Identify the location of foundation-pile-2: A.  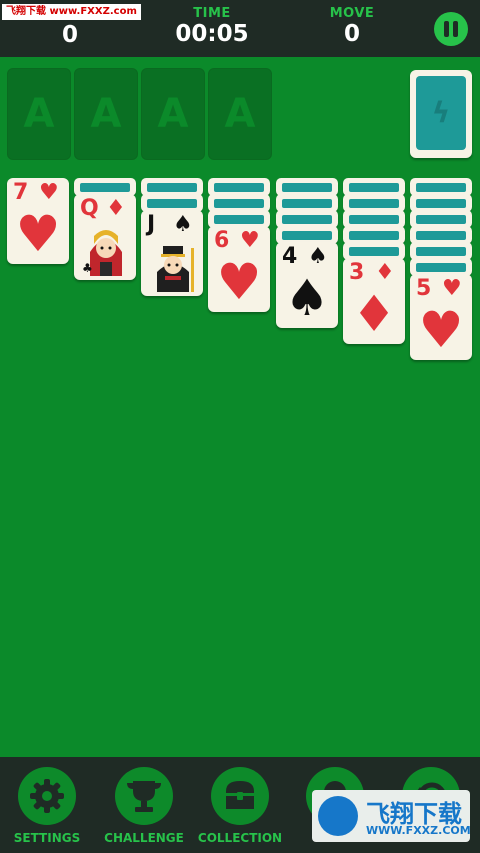
(106, 114).